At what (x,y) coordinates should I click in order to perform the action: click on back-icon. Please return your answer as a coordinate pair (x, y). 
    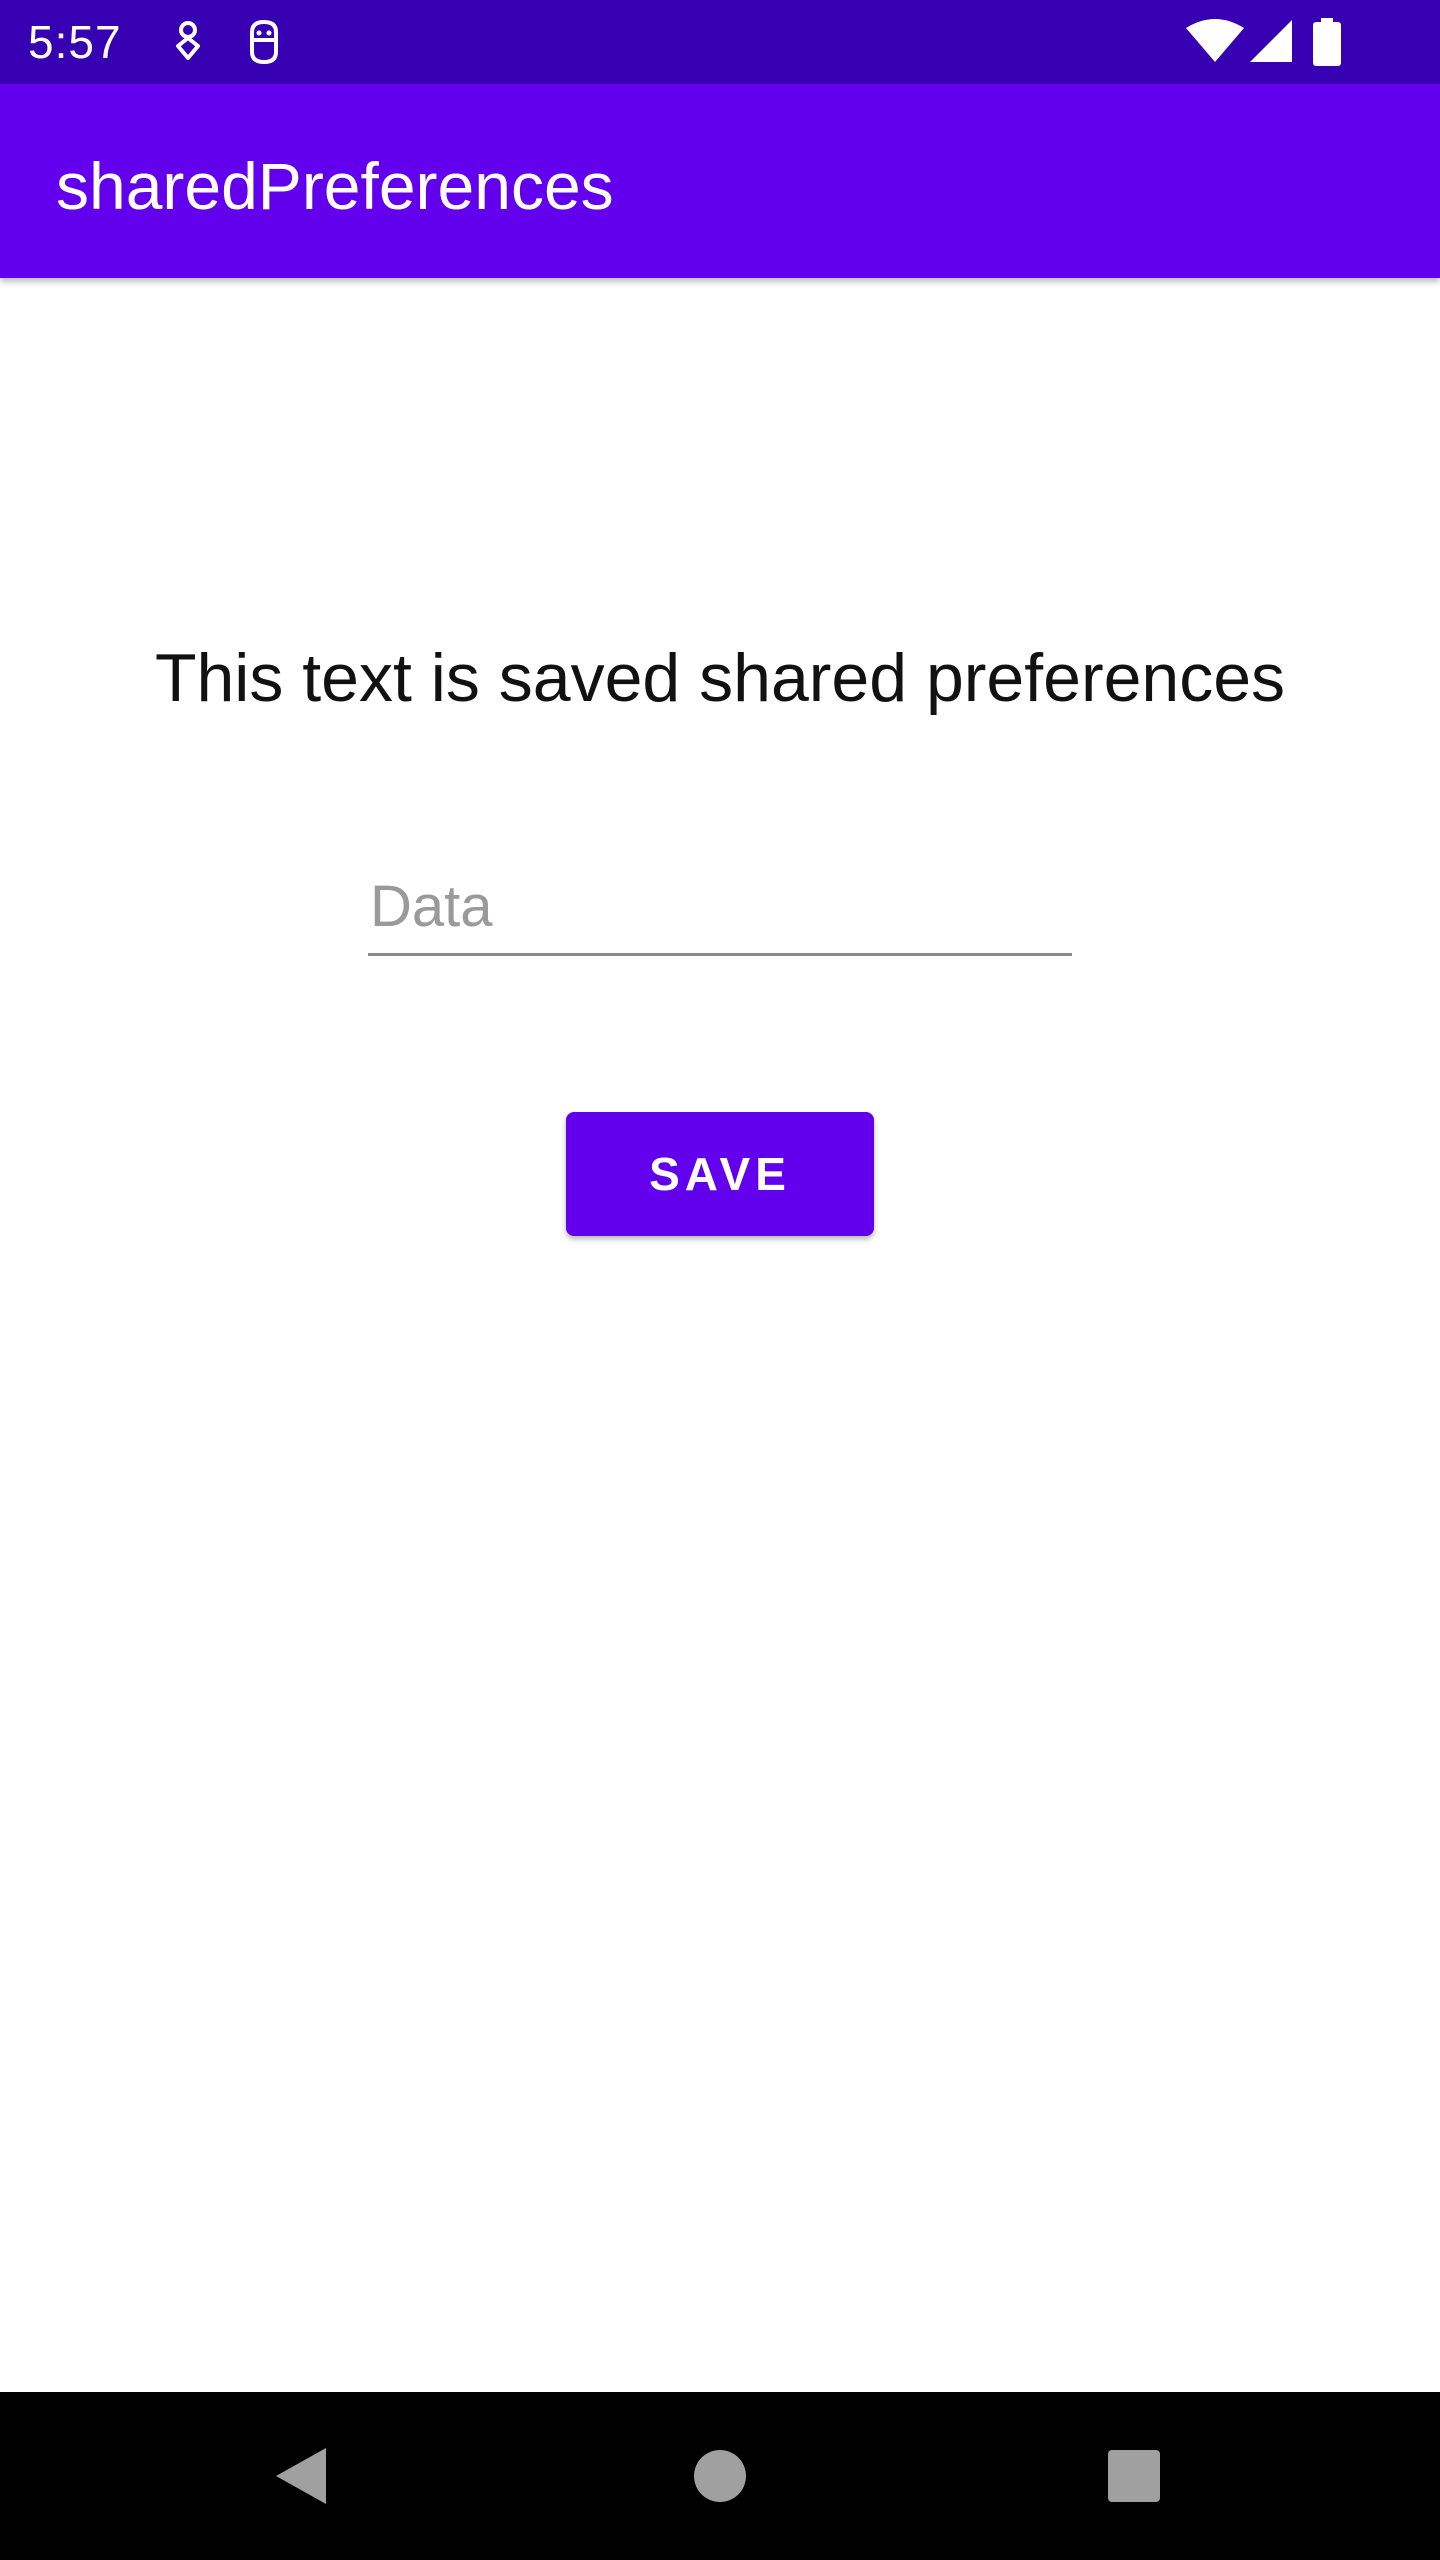
    Looking at the image, I should click on (301, 2476).